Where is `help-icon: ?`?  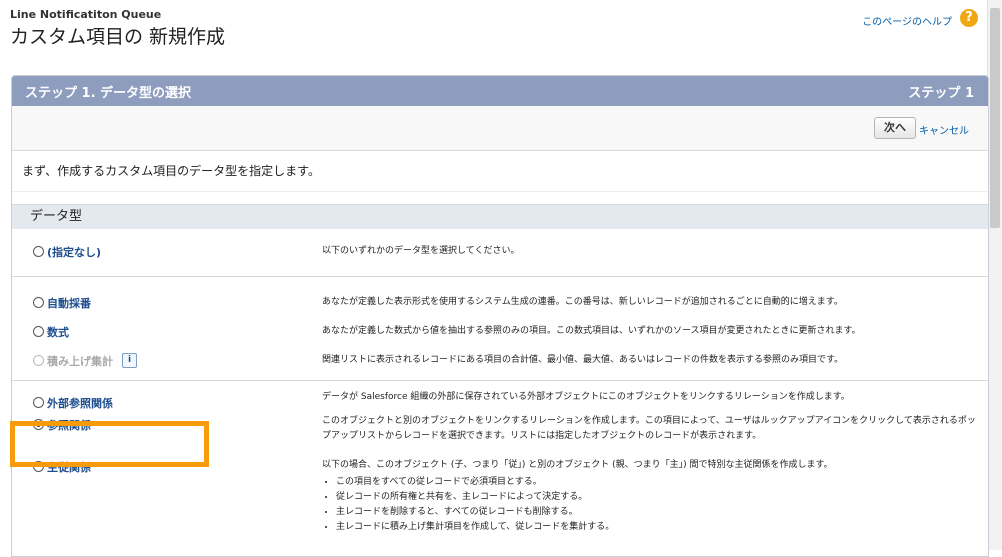 help-icon: ? is located at coordinates (969, 18).